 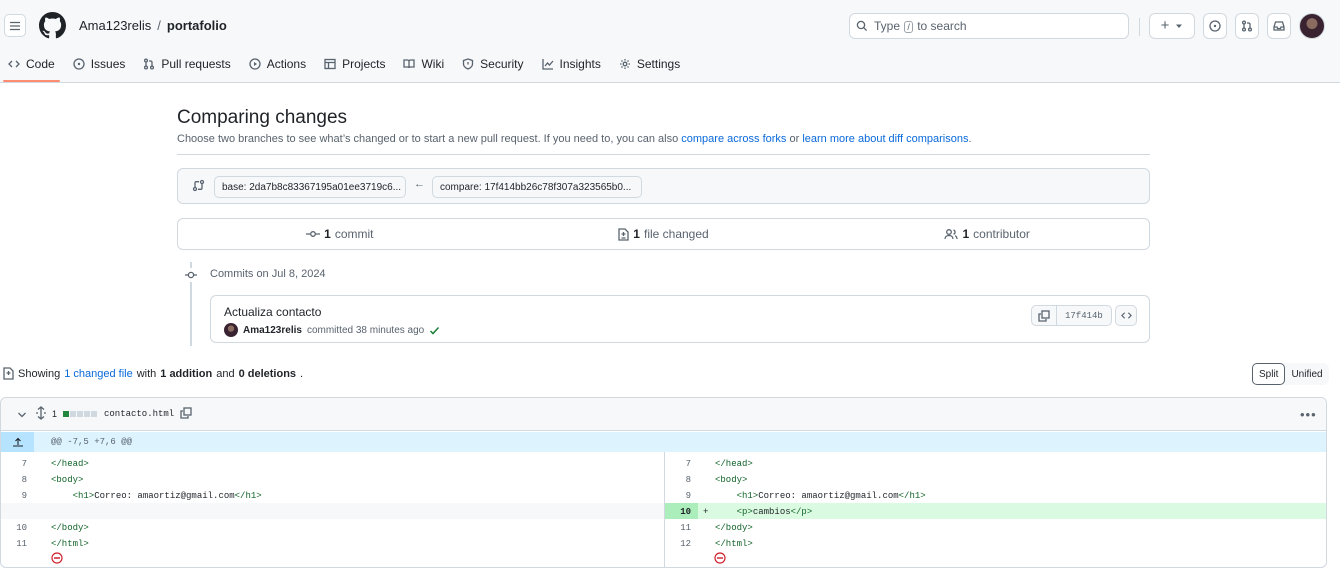 What do you see at coordinates (231, 330) in the screenshot?
I see `author-avatar` at bounding box center [231, 330].